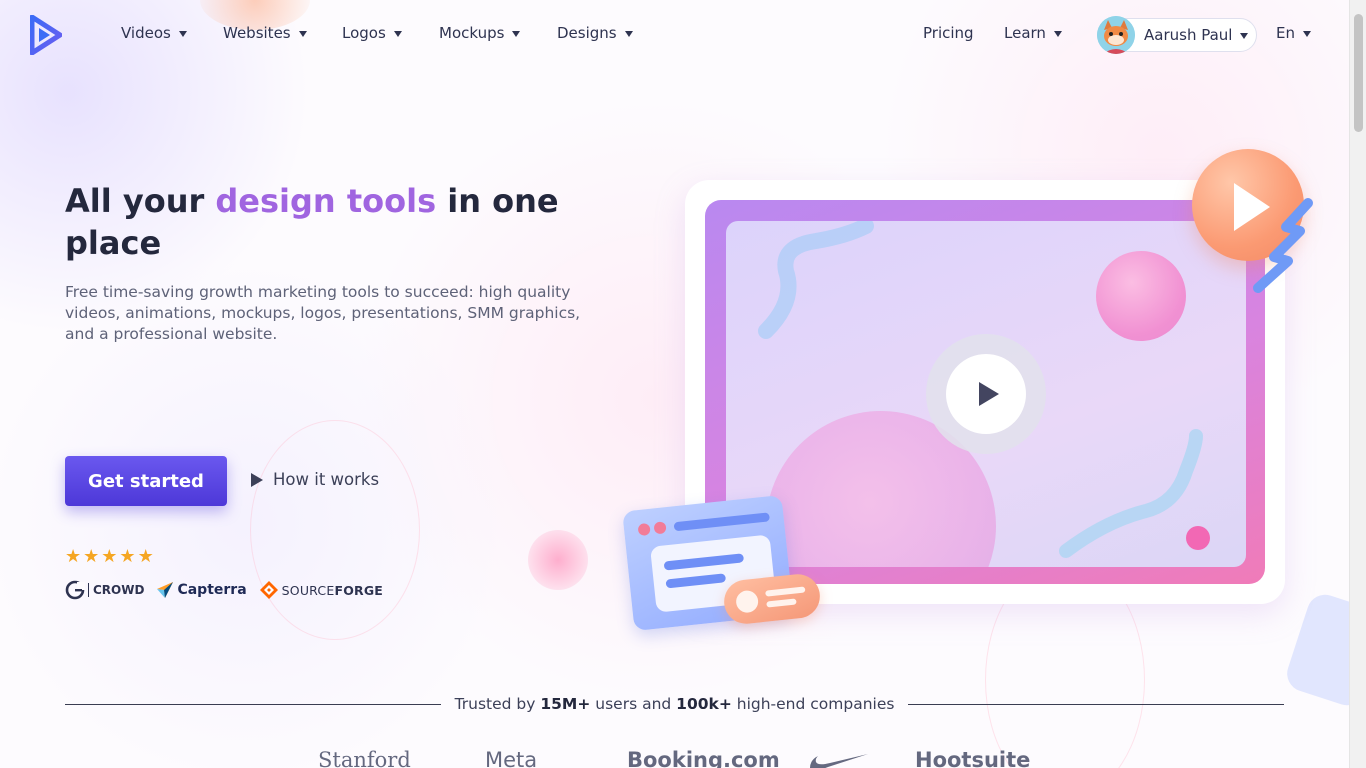 This screenshot has width=1366, height=768. I want to click on brand-logo-hootsuite: Hootsuite, so click(973, 758).